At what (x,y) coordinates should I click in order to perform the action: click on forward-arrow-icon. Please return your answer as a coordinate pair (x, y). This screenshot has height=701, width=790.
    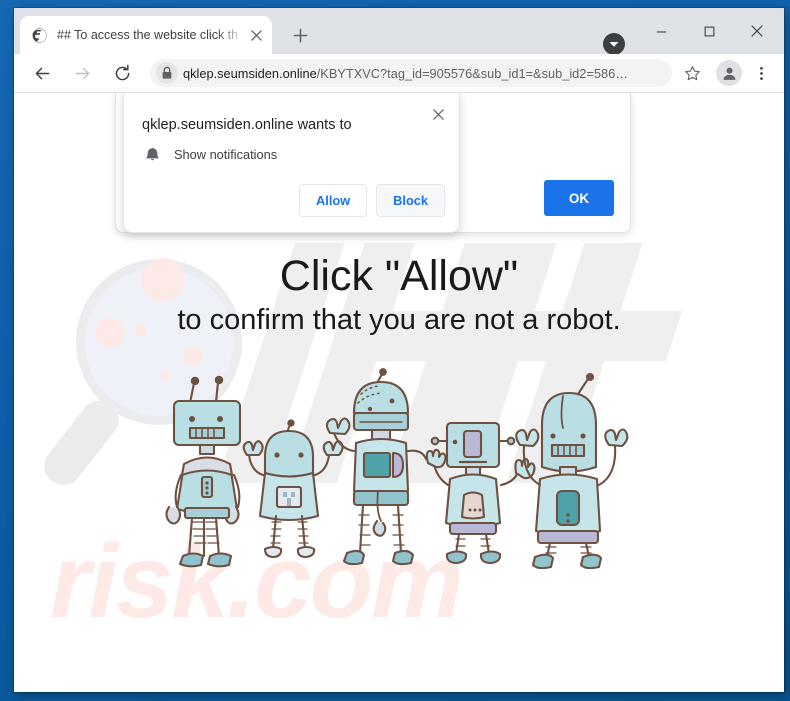
    Looking at the image, I should click on (82, 73).